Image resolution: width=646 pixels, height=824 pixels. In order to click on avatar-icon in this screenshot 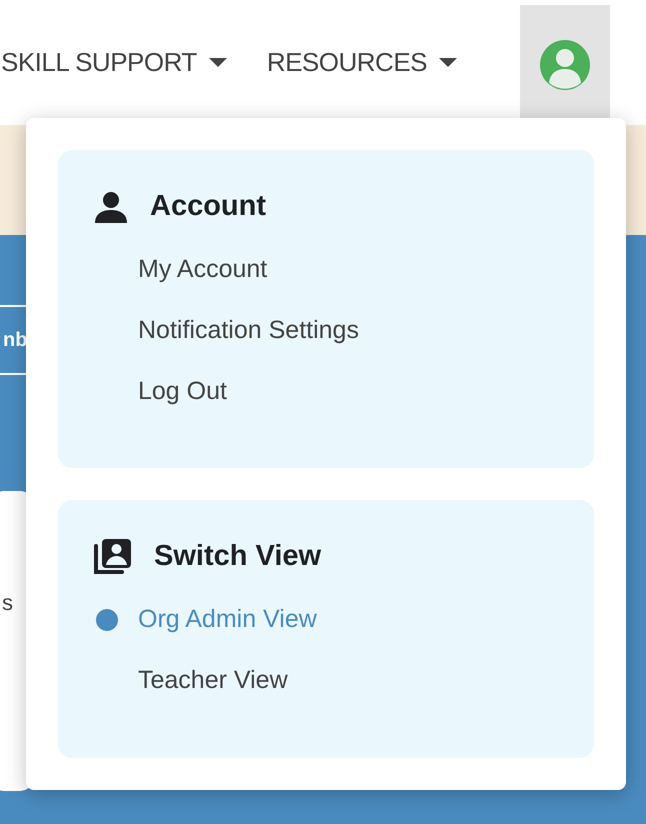, I will do `click(565, 65)`.